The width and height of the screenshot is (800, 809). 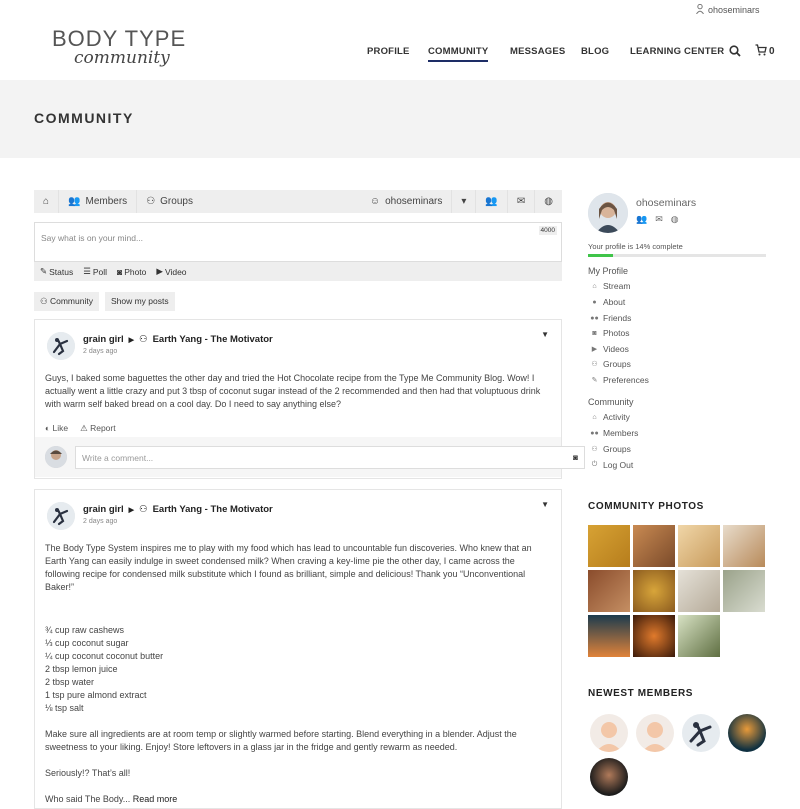 I want to click on sidebar-item-about: ● About, so click(x=607, y=302).